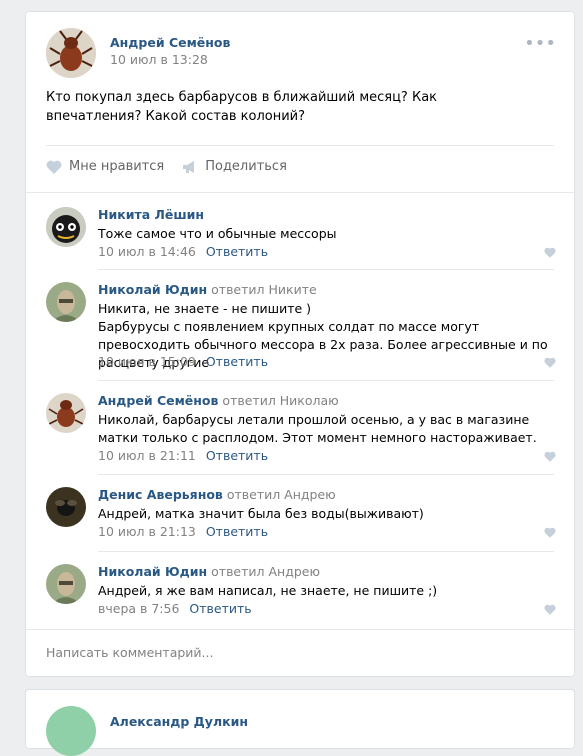 The image size is (583, 756). I want to click on comment-footer: 10 июл в 14:46 Ответить, so click(183, 251).